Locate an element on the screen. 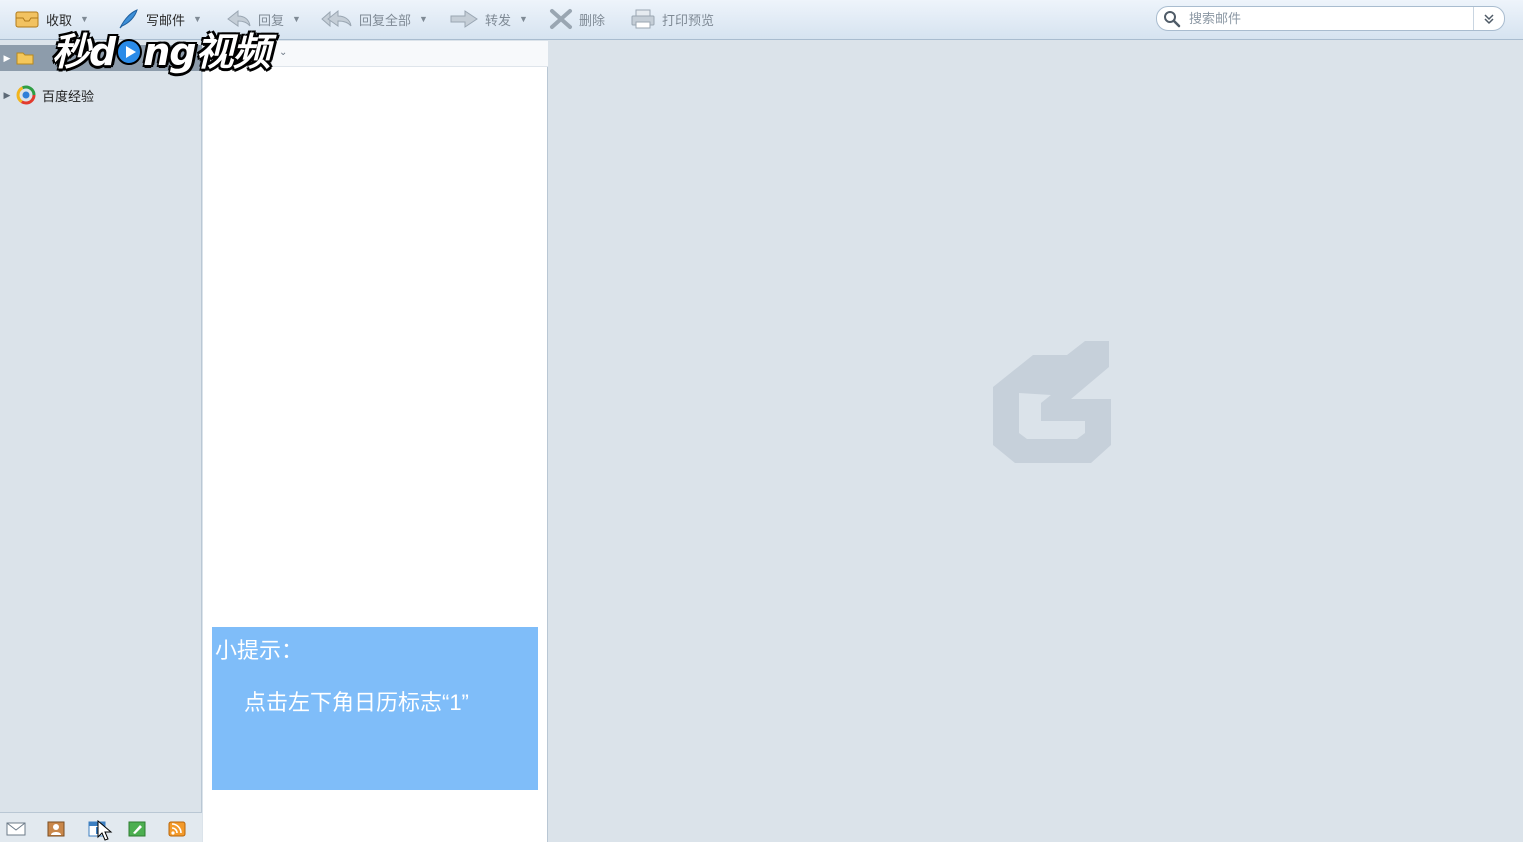 This screenshot has height=842, width=1523. rss-module-icon is located at coordinates (177, 829).